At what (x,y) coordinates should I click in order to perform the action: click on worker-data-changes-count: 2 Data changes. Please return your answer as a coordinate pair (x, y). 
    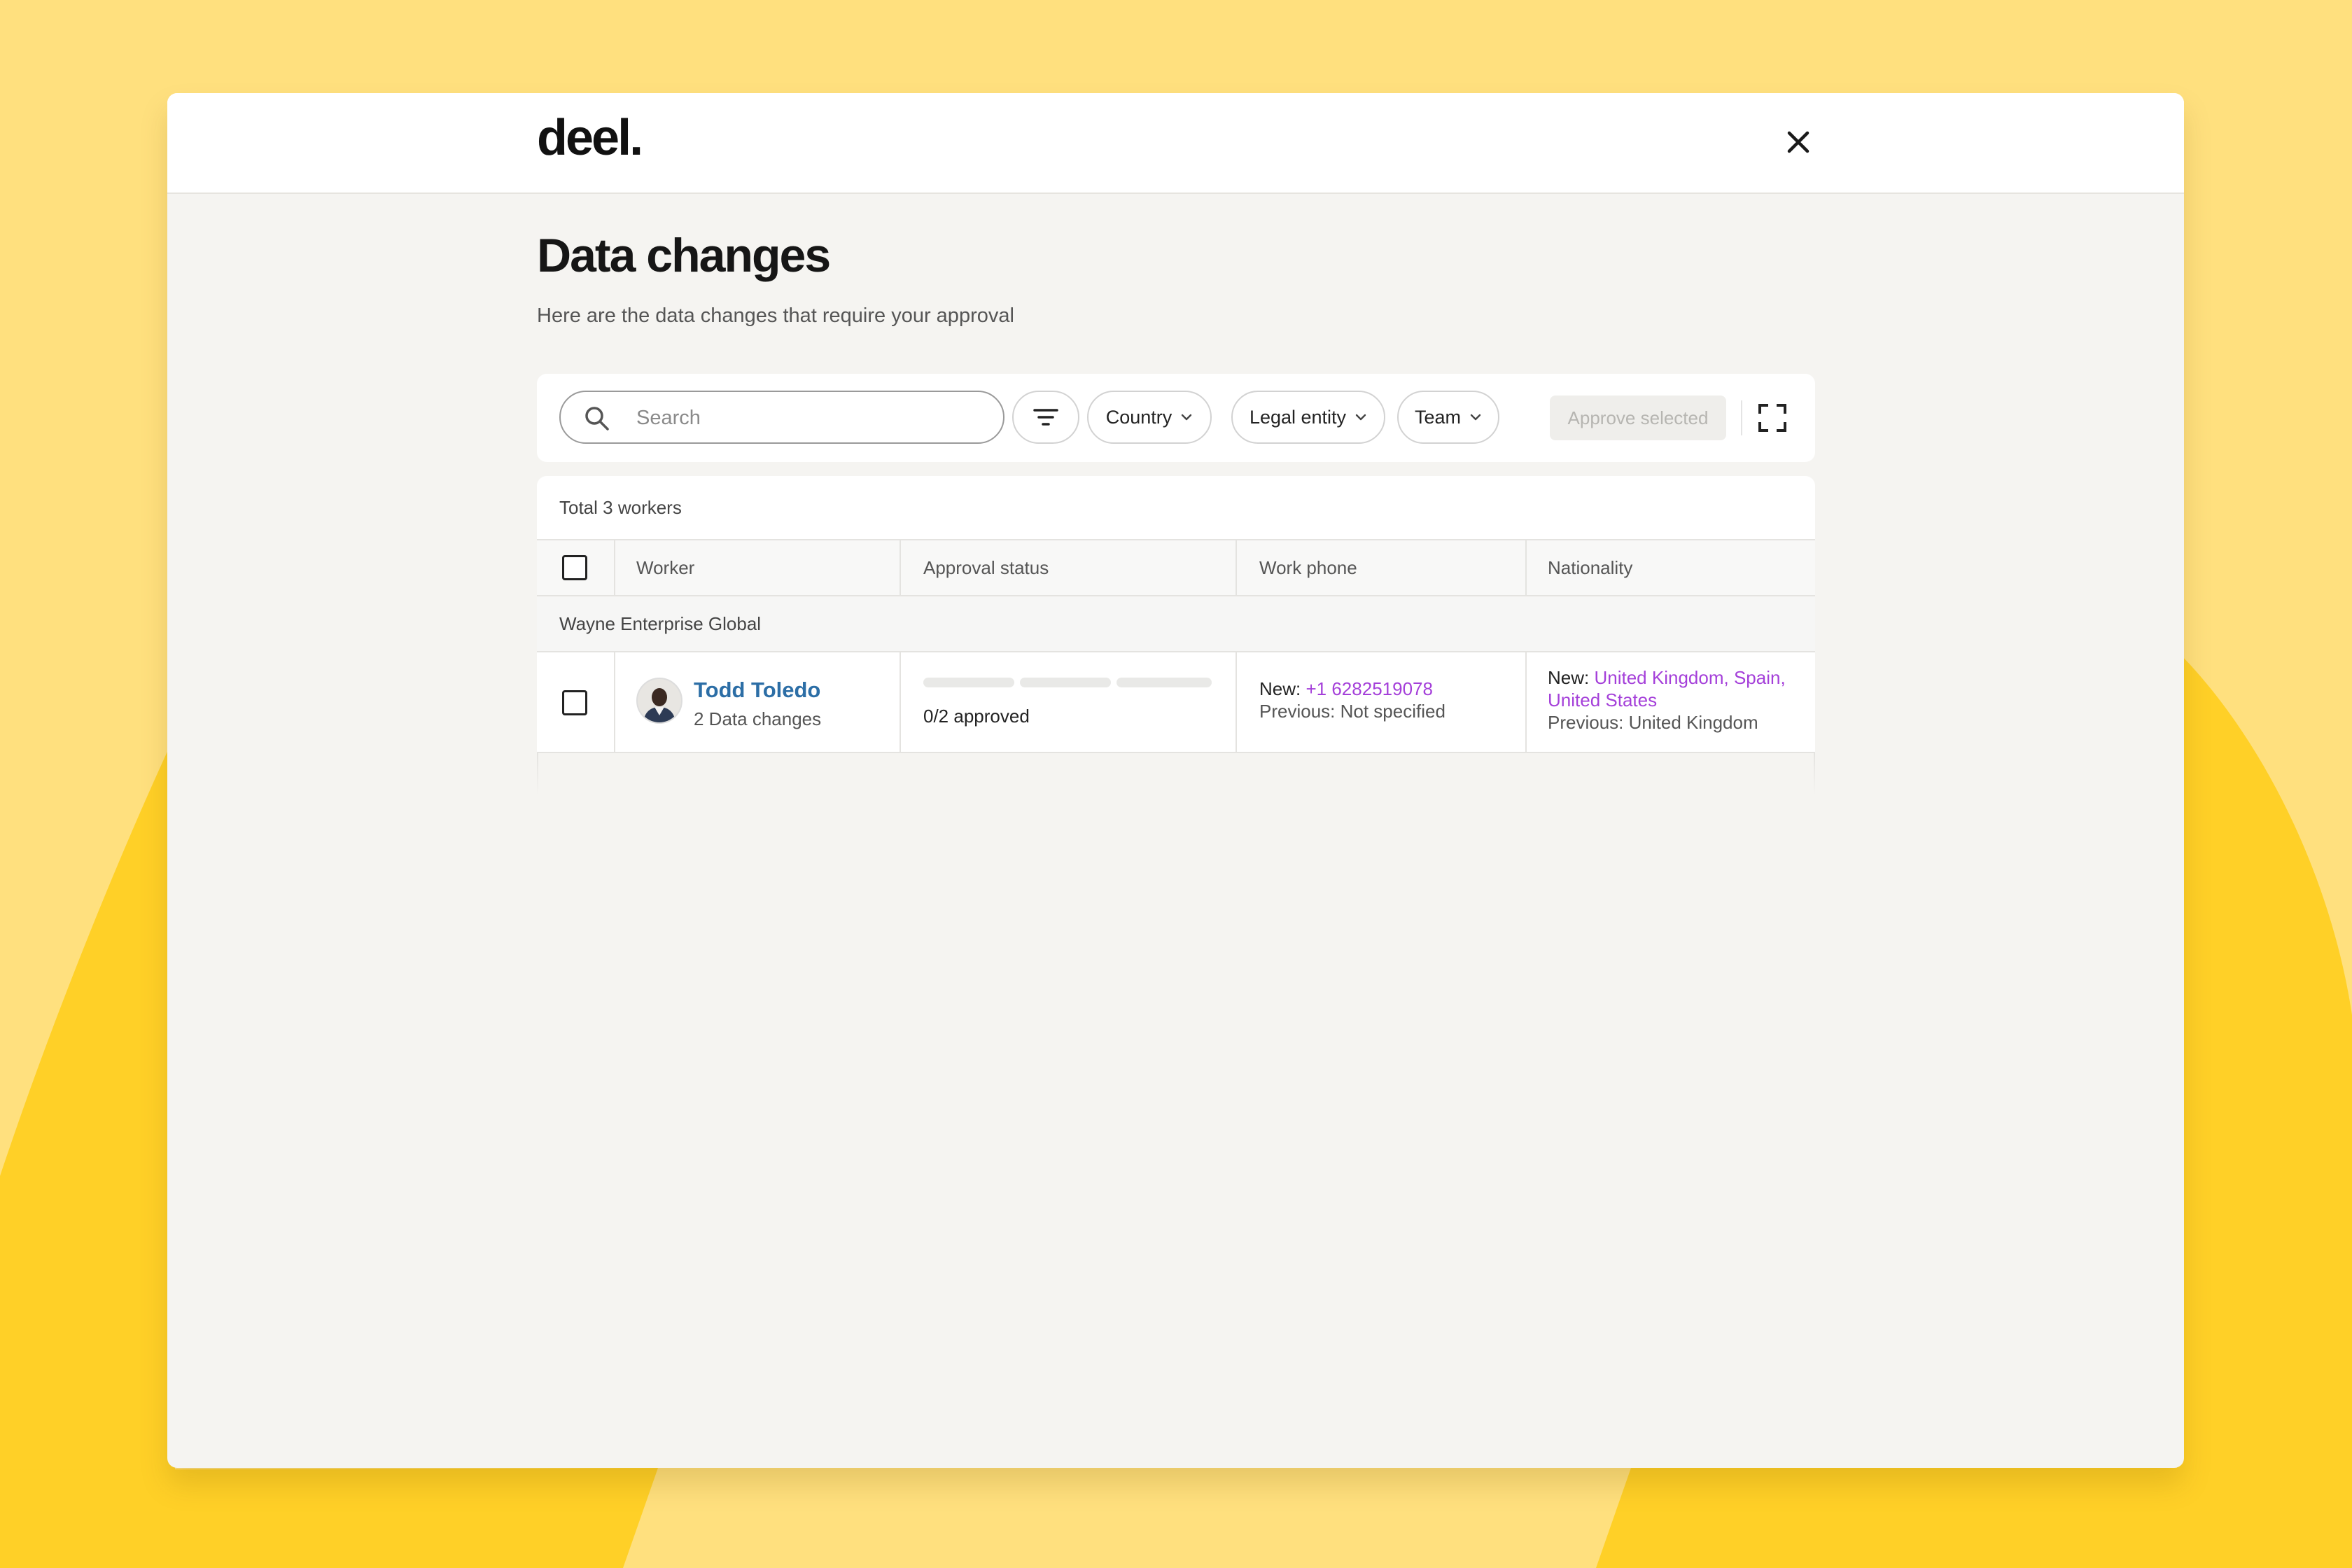
    Looking at the image, I should click on (758, 718).